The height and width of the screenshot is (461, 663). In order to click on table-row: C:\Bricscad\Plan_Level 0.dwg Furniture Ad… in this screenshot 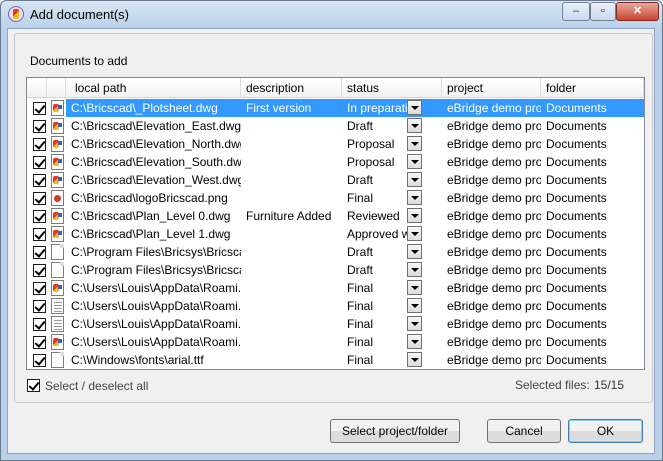, I will do `click(335, 216)`.